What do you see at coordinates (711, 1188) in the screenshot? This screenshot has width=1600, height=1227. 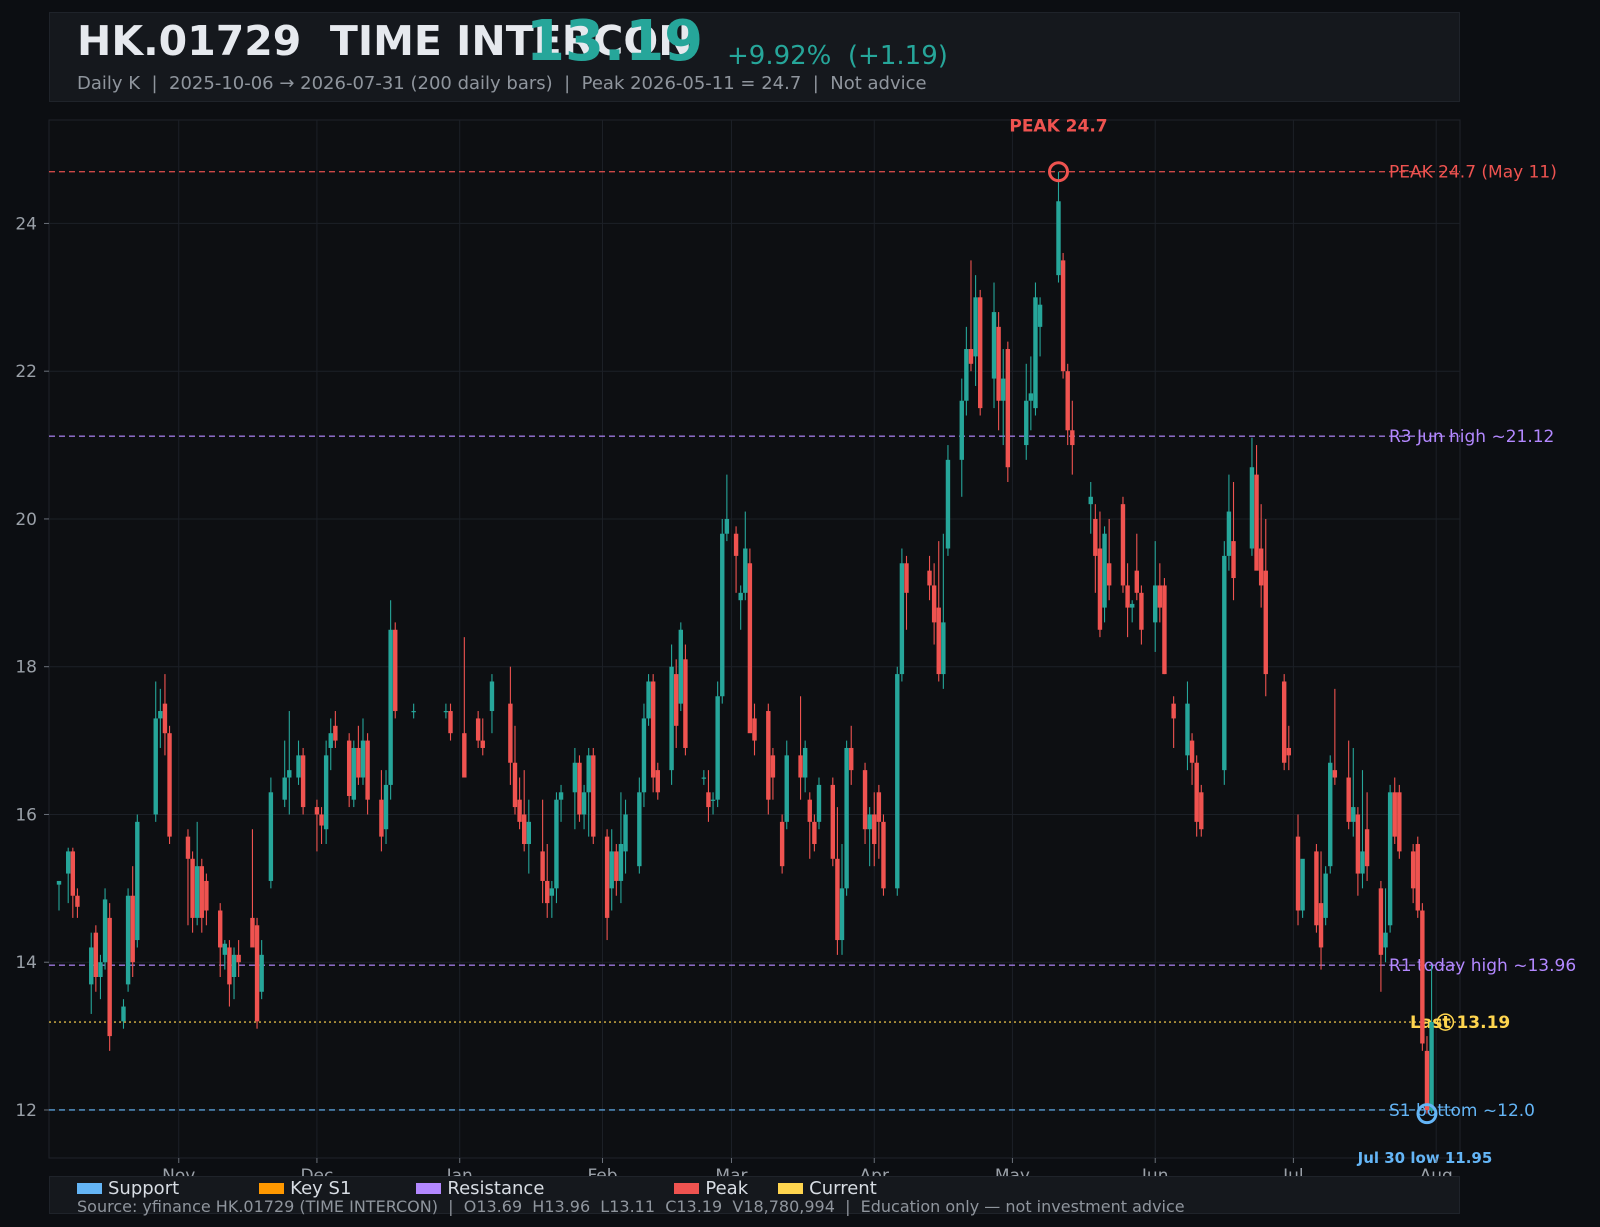 I see `legend-item-peak: Peak` at bounding box center [711, 1188].